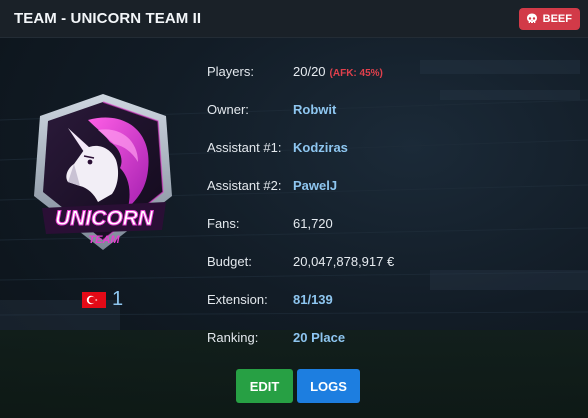  Describe the element at coordinates (230, 71) in the screenshot. I see `players-label: Players:` at that location.